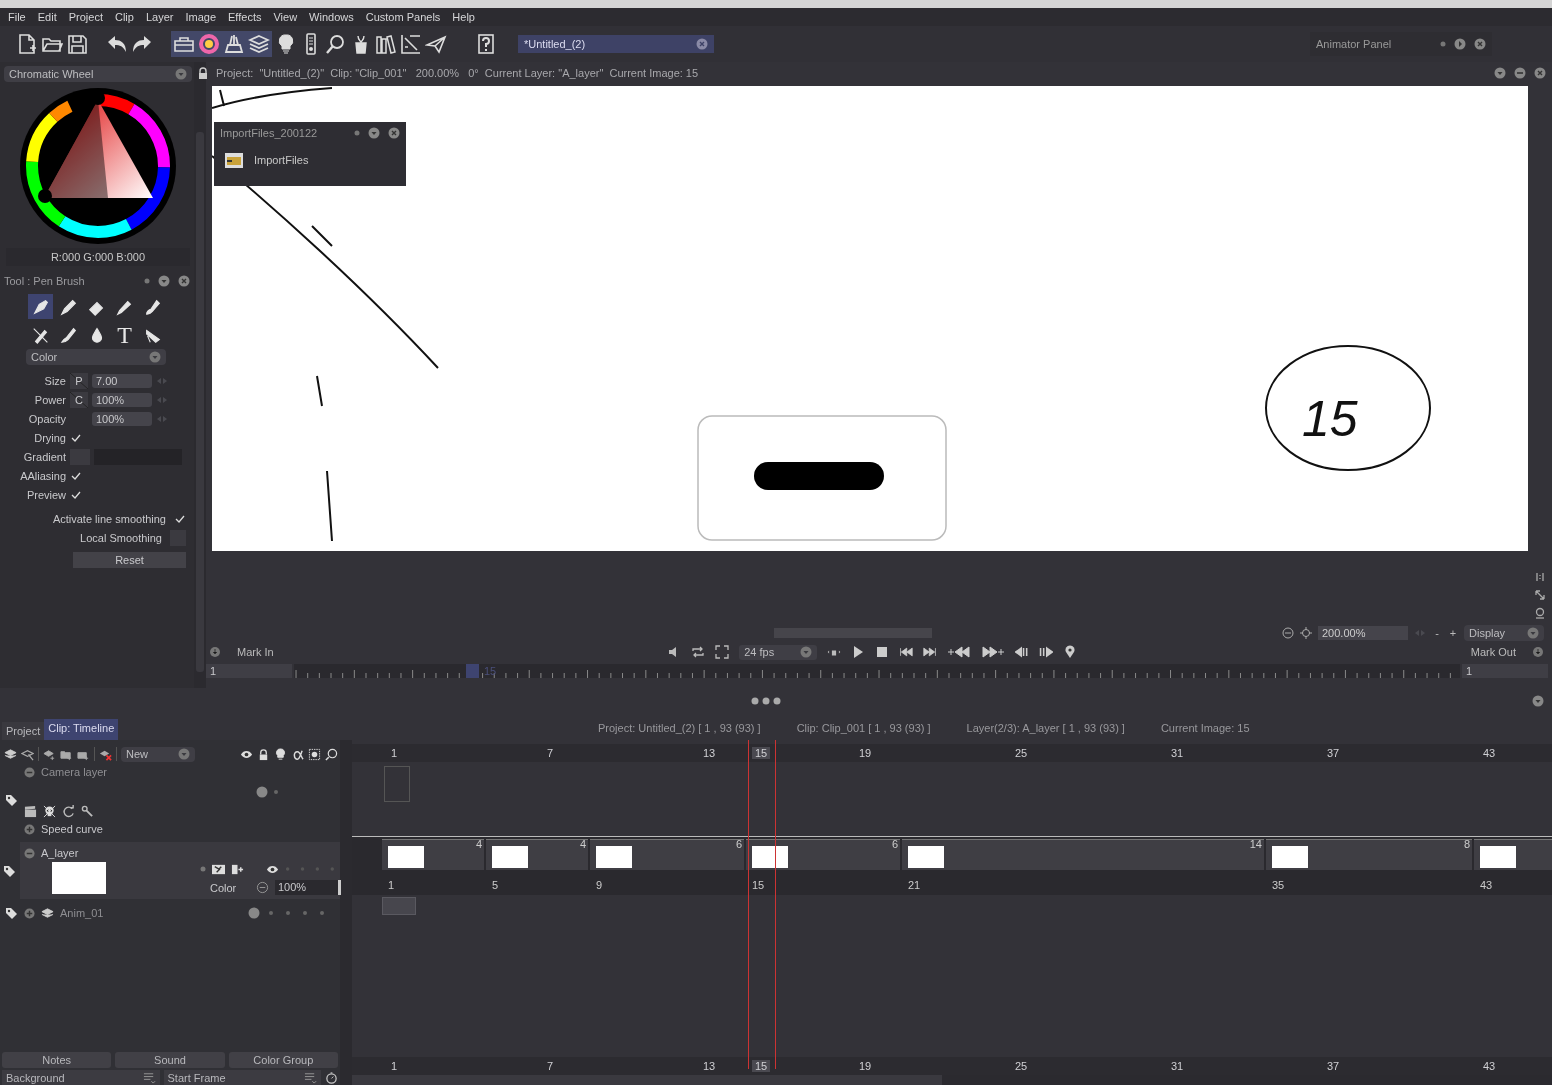 The width and height of the screenshot is (1552, 1085). I want to click on layers-icon, so click(259, 44).